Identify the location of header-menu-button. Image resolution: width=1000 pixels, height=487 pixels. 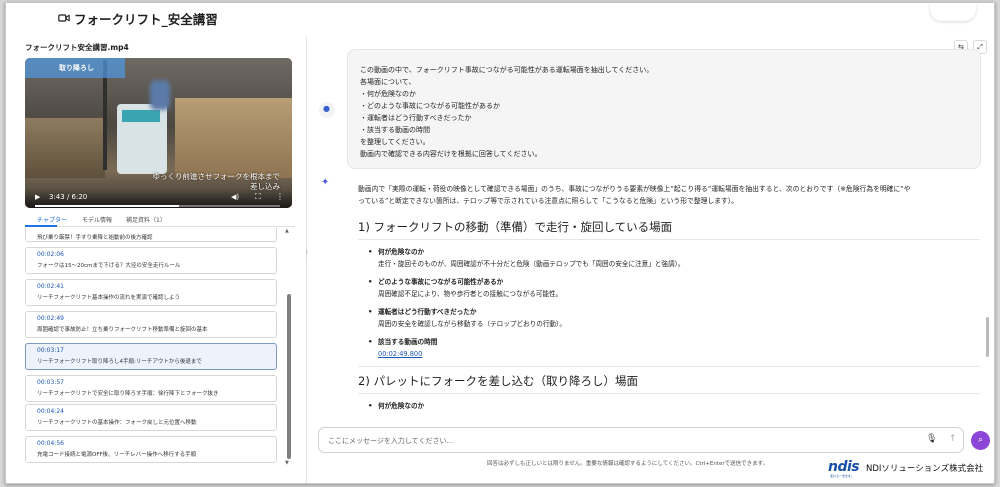
(953, 12).